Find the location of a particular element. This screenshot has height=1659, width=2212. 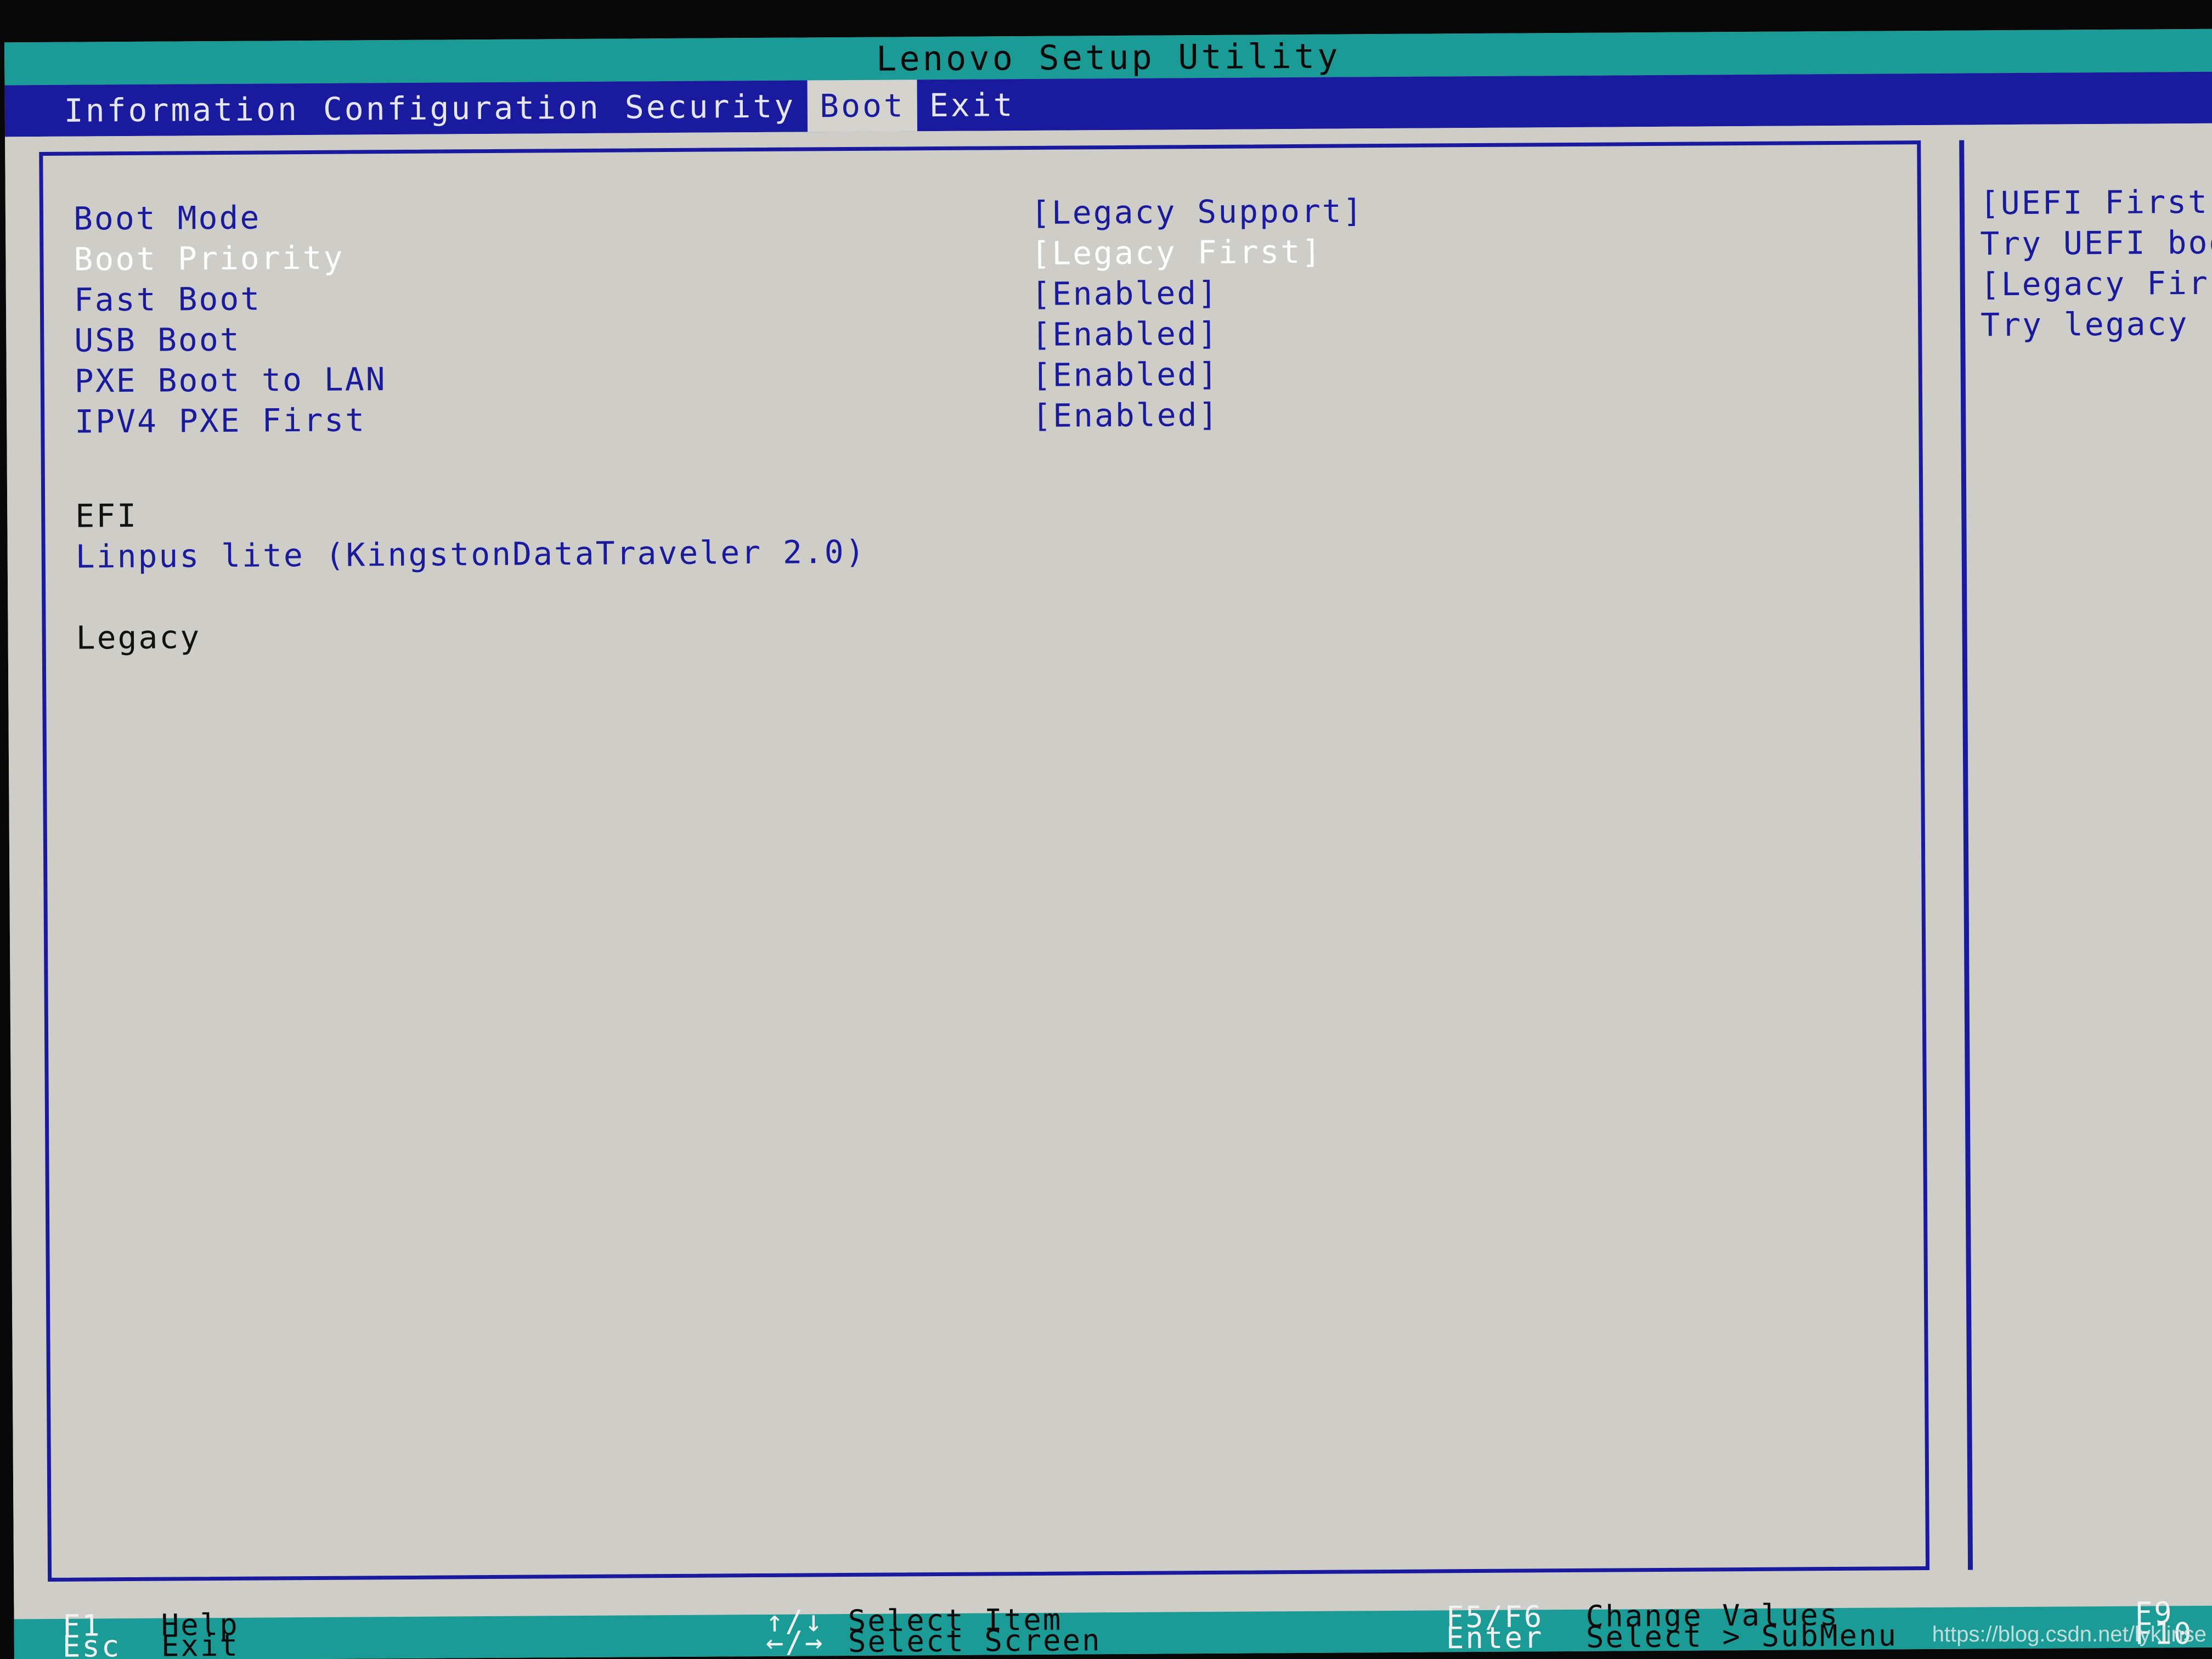

page-title: Lenovo Setup Utility is located at coordinates (1108, 57).